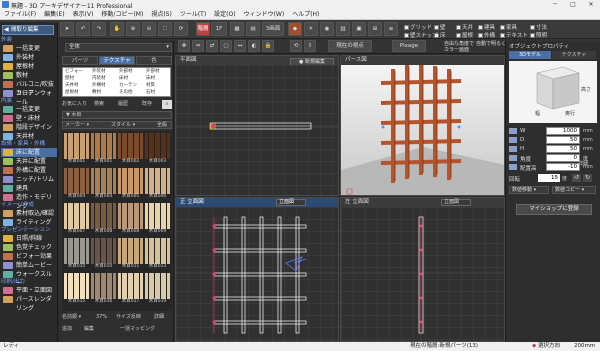  Describe the element at coordinates (422, 269) in the screenshot. I see `side-elevation-viewport: 左 立面図 立面図` at that location.